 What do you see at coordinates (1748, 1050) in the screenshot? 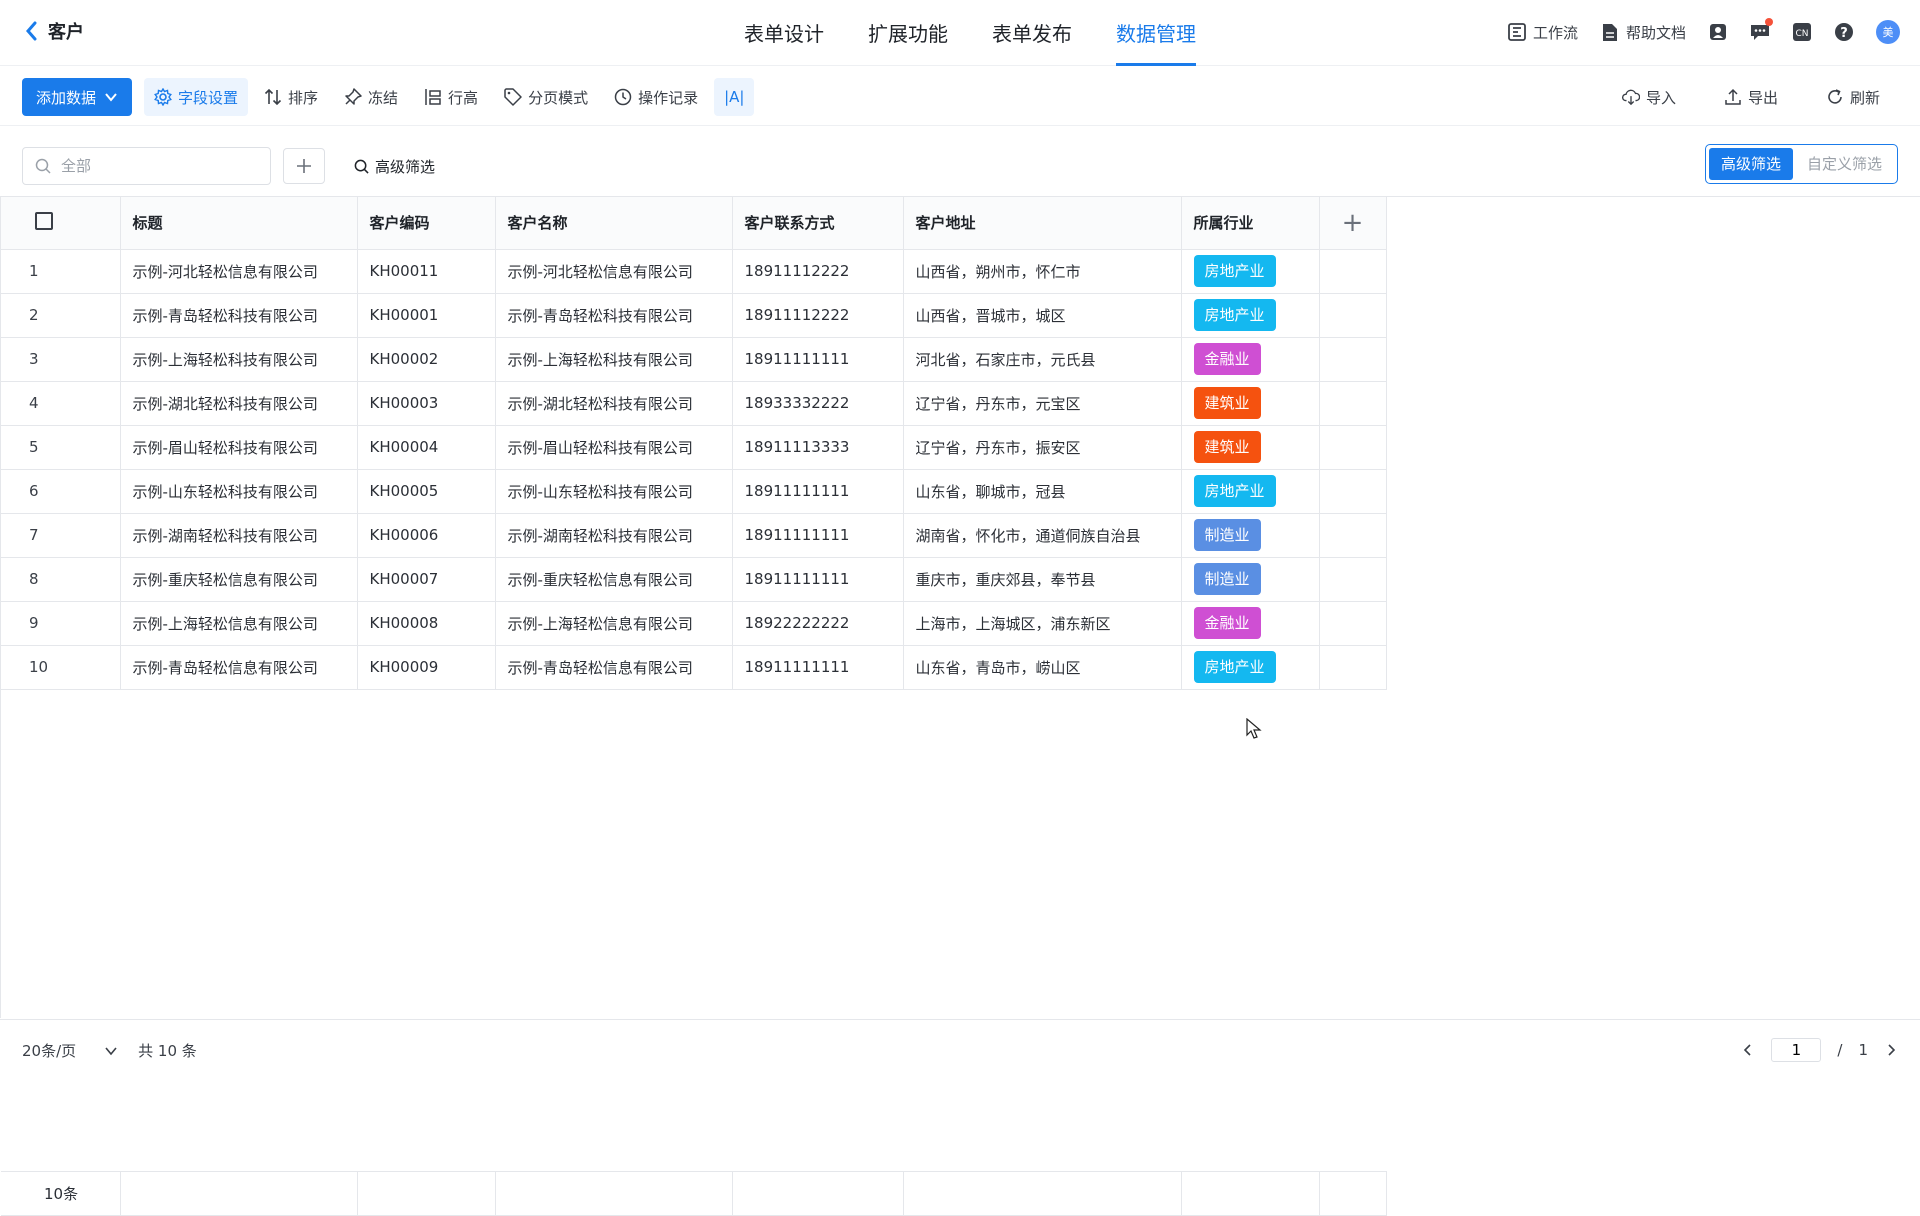
I see `prev-page-icon` at bounding box center [1748, 1050].